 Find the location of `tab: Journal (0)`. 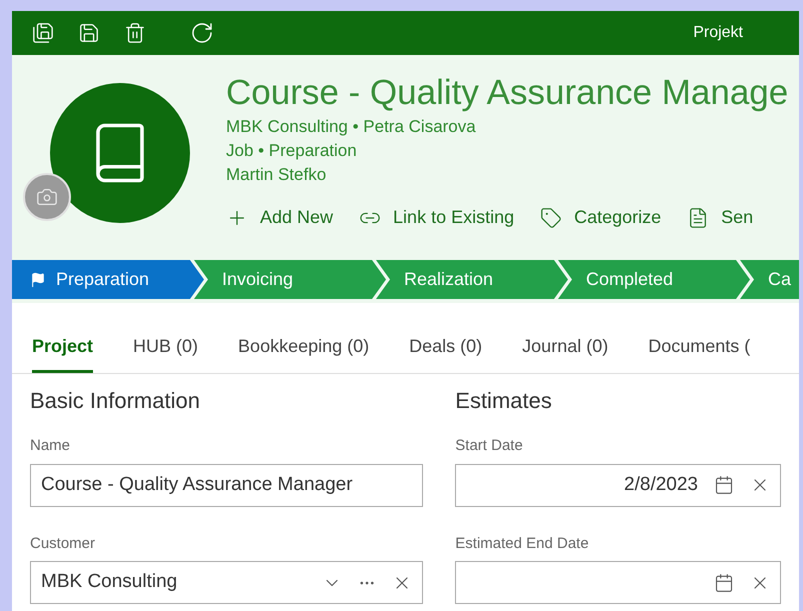

tab: Journal (0) is located at coordinates (565, 353).